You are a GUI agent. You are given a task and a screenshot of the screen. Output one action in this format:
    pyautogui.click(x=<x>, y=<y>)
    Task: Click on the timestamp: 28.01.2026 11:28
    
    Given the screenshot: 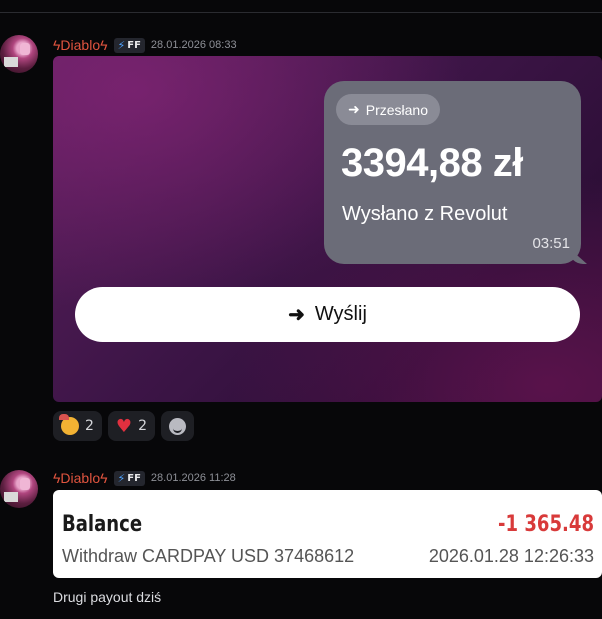 What is the action you would take?
    pyautogui.click(x=193, y=478)
    